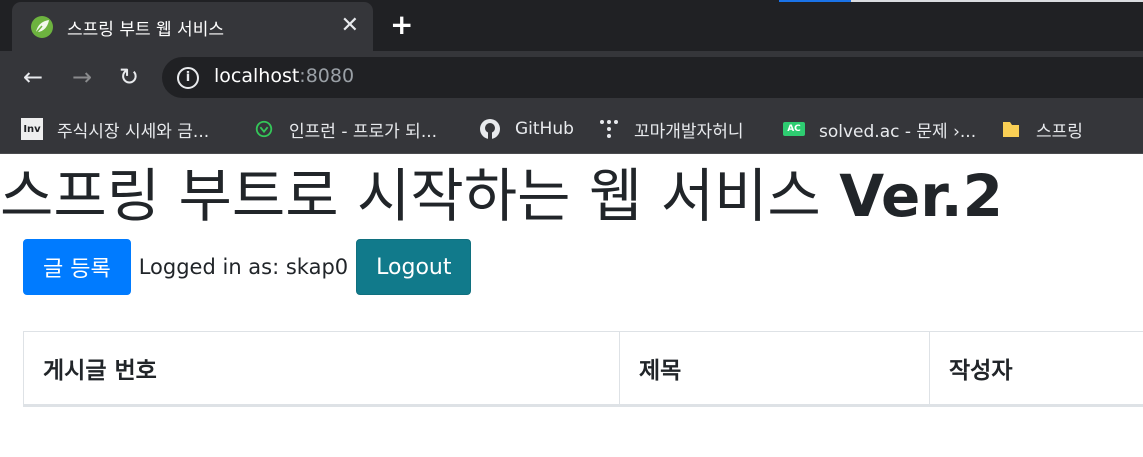 The height and width of the screenshot is (457, 1143). I want to click on column-header-author: 작성자, so click(1036, 369).